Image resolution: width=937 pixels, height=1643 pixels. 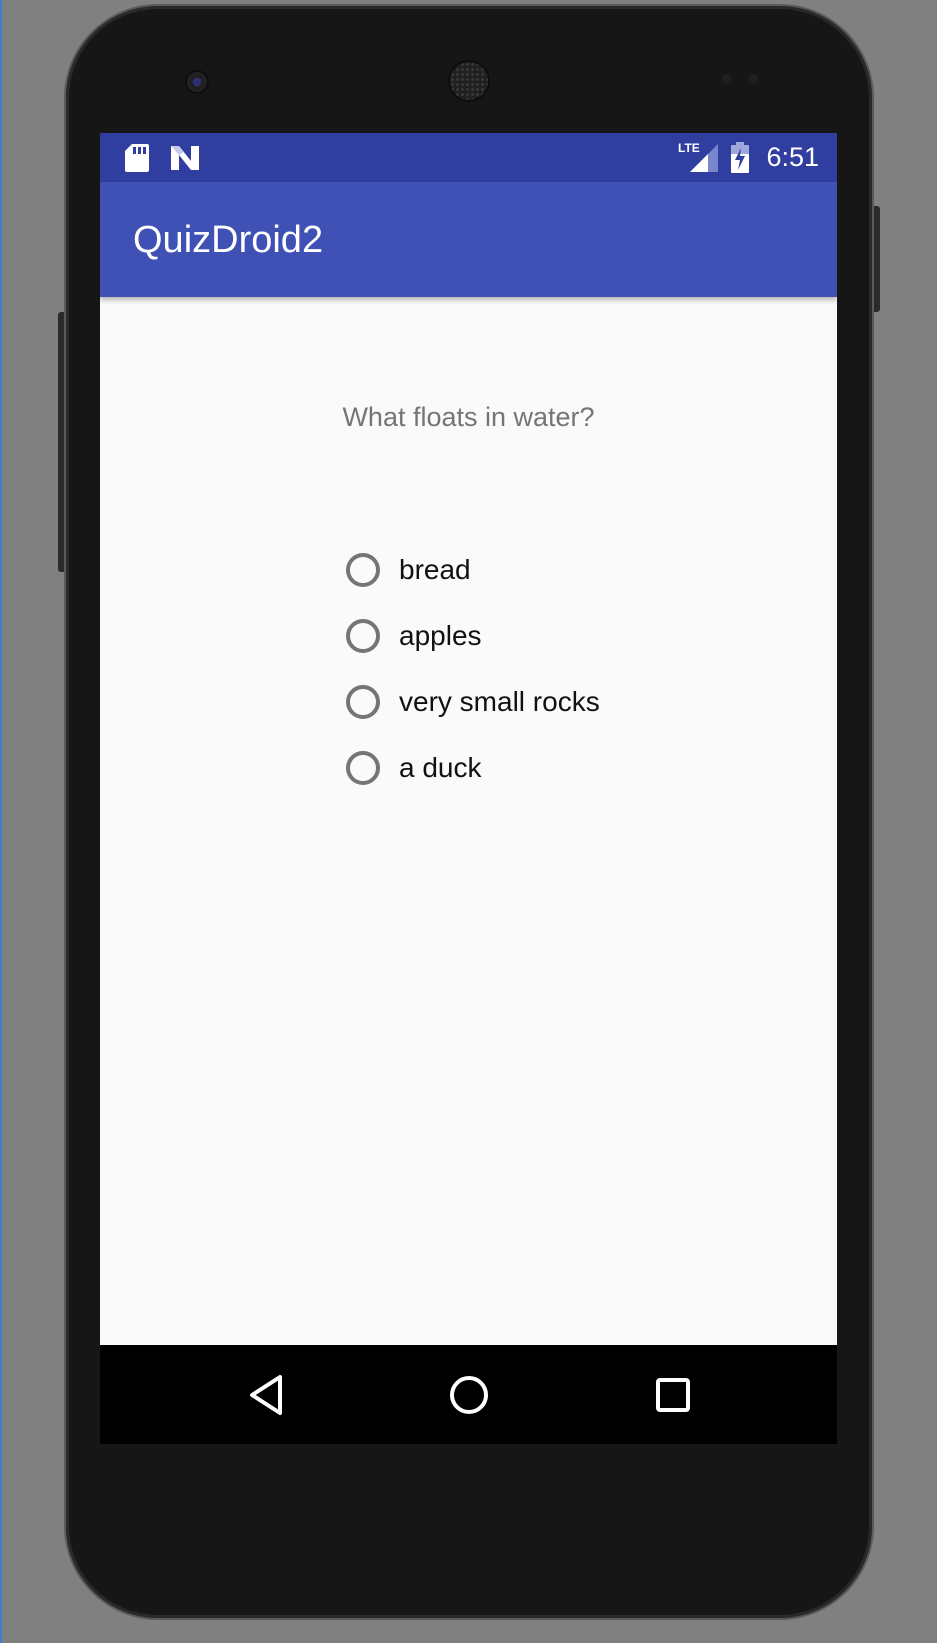 What do you see at coordinates (468, 239) in the screenshot?
I see `app-bar: QuizDroid2` at bounding box center [468, 239].